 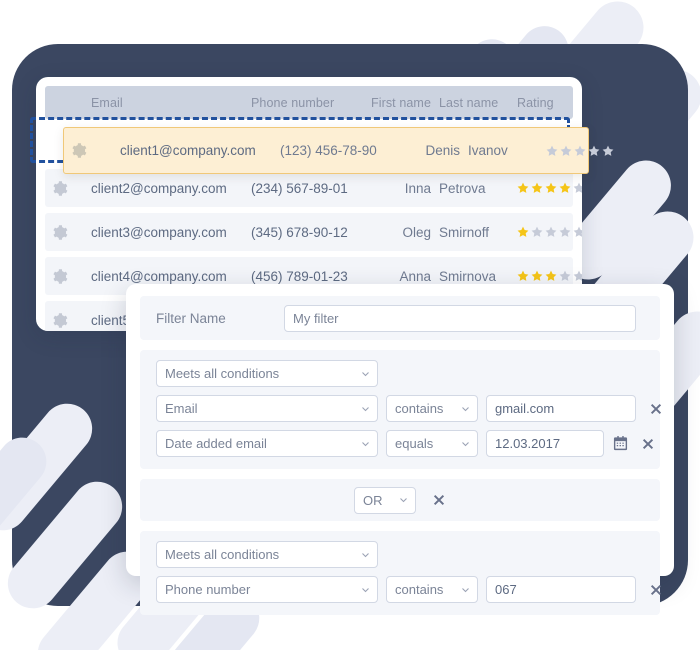 I want to click on group-1-condition-mode-value: Meets all conditions, so click(x=222, y=373).